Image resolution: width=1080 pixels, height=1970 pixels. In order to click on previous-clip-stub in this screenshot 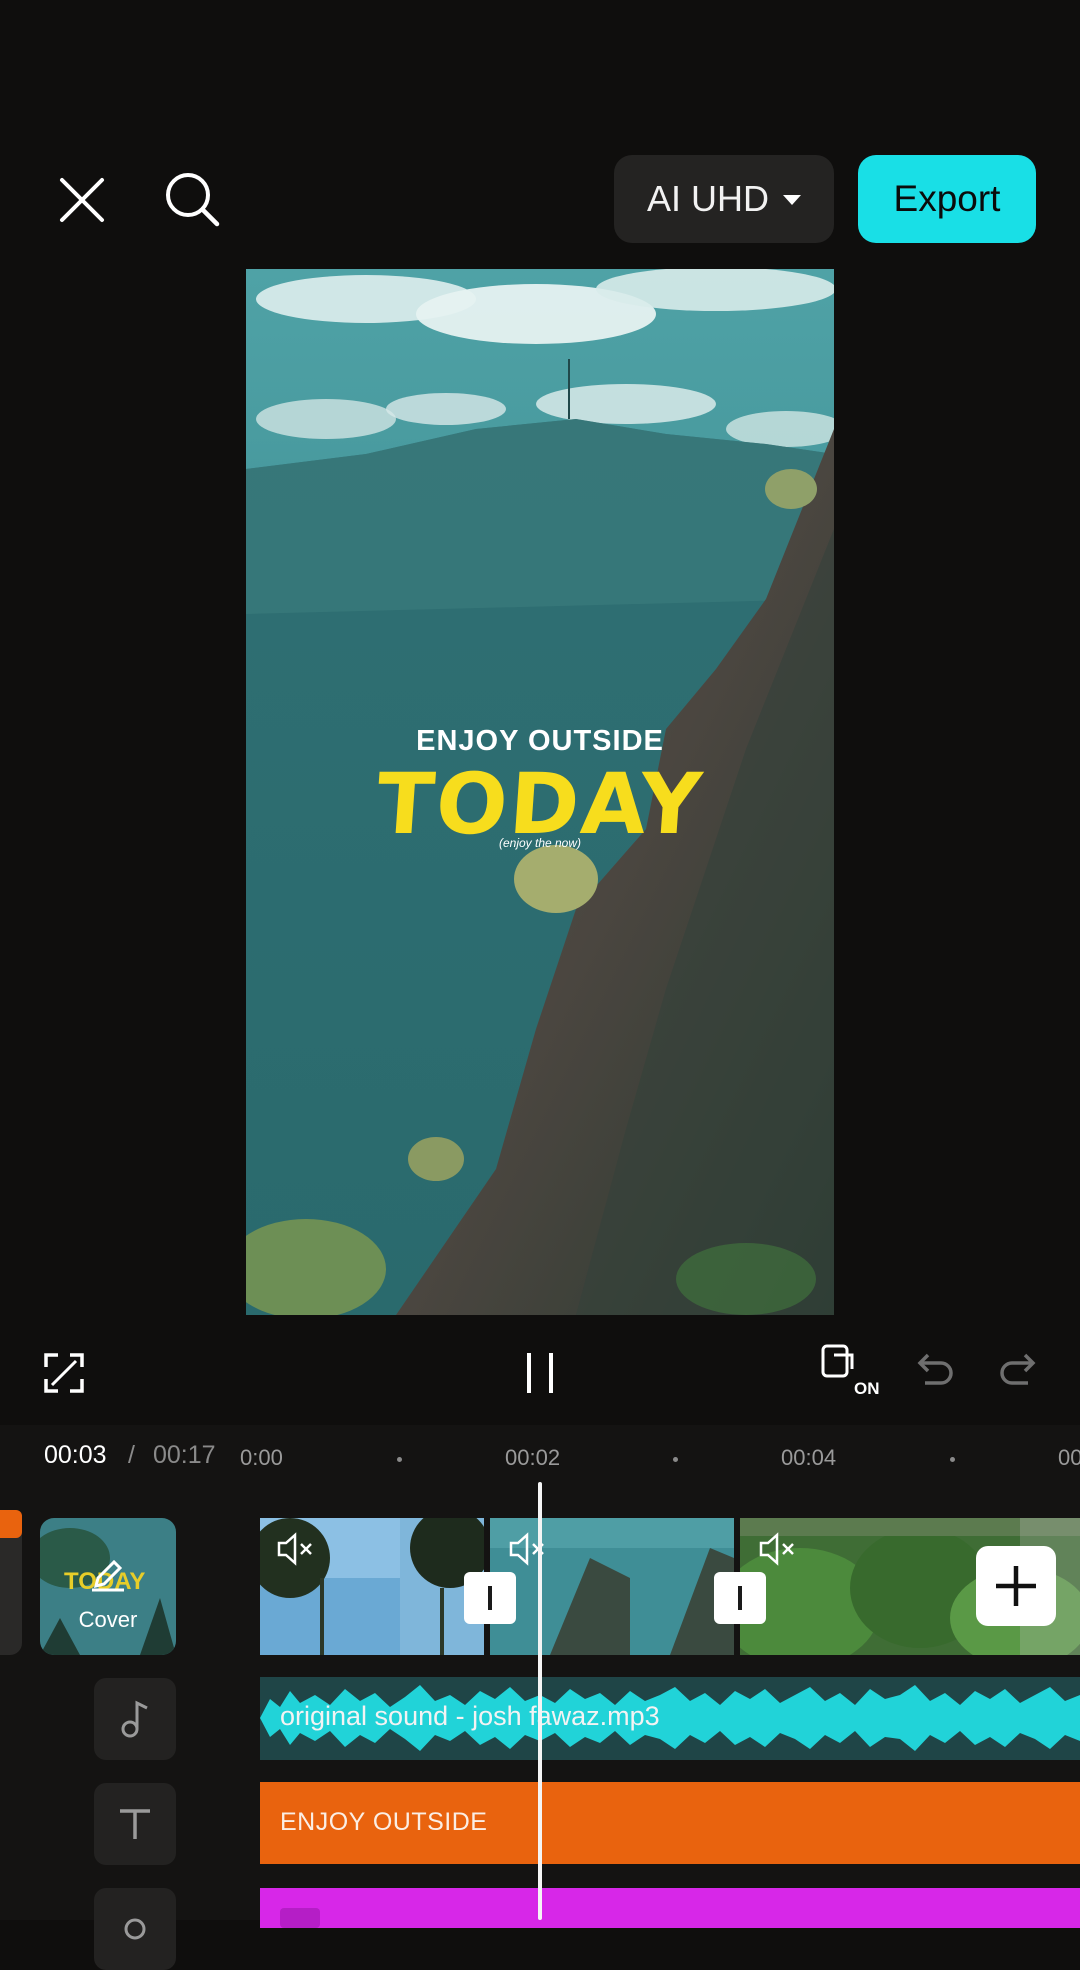, I will do `click(11, 1586)`.